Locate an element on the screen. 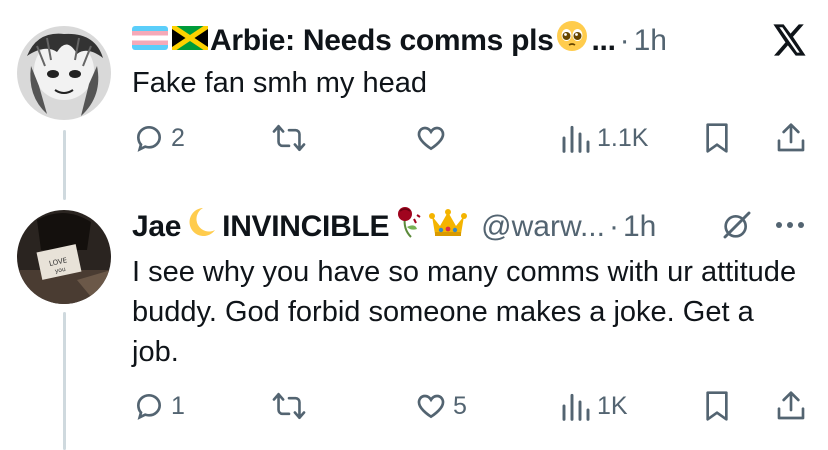 The image size is (828, 450). views-button: 1.1K is located at coordinates (604, 138).